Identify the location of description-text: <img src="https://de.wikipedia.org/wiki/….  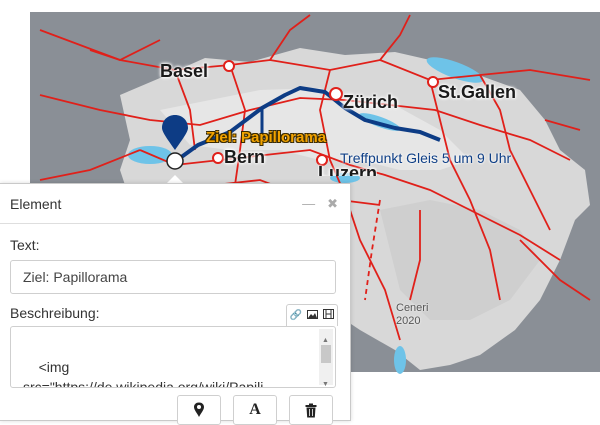
(143, 373).